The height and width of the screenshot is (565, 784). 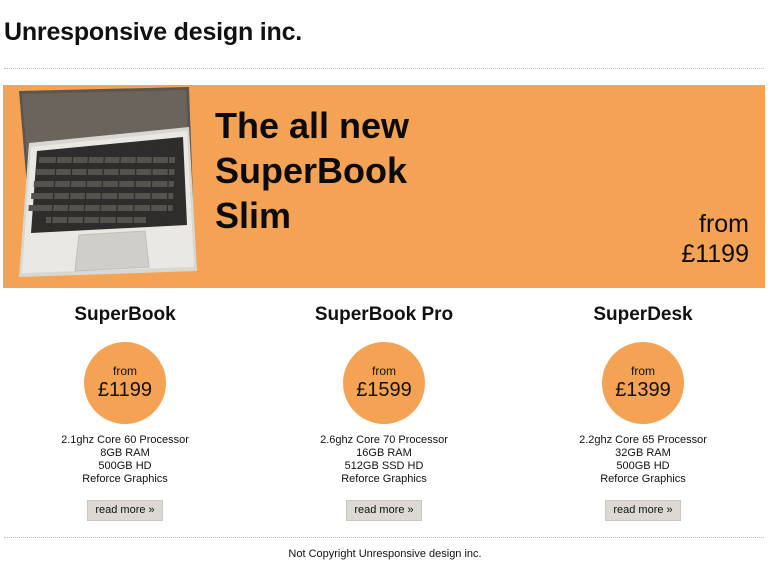 I want to click on price-badge: from £1199, so click(x=125, y=383).